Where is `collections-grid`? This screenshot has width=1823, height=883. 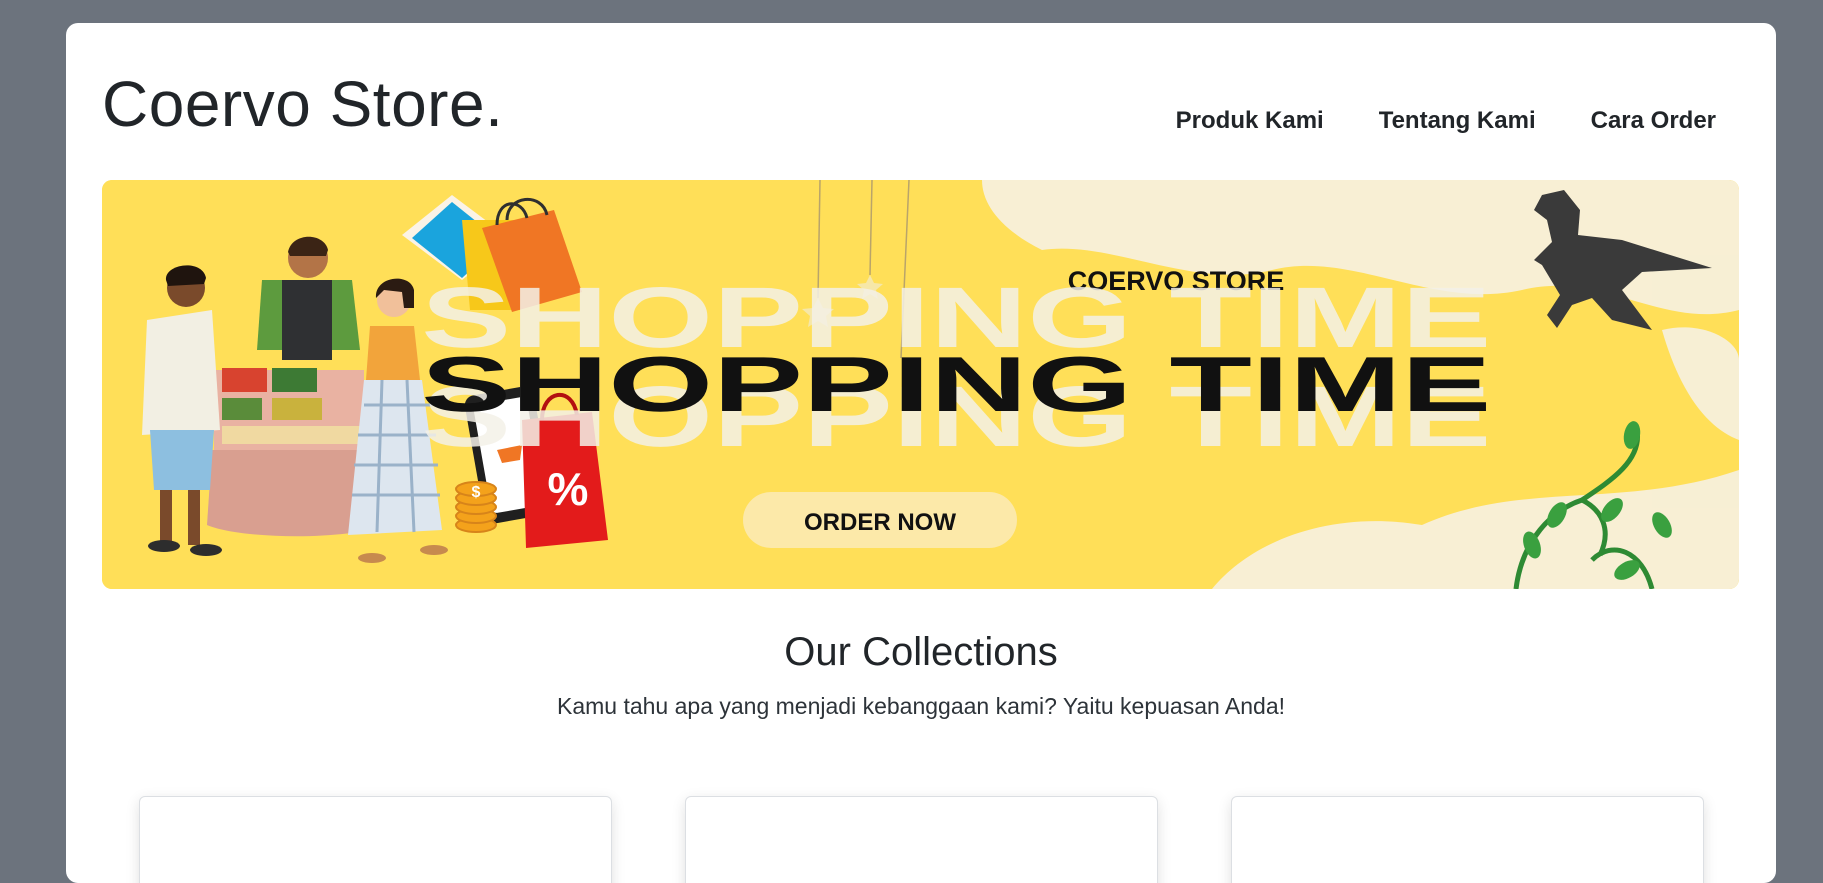
collections-grid is located at coordinates (921, 839).